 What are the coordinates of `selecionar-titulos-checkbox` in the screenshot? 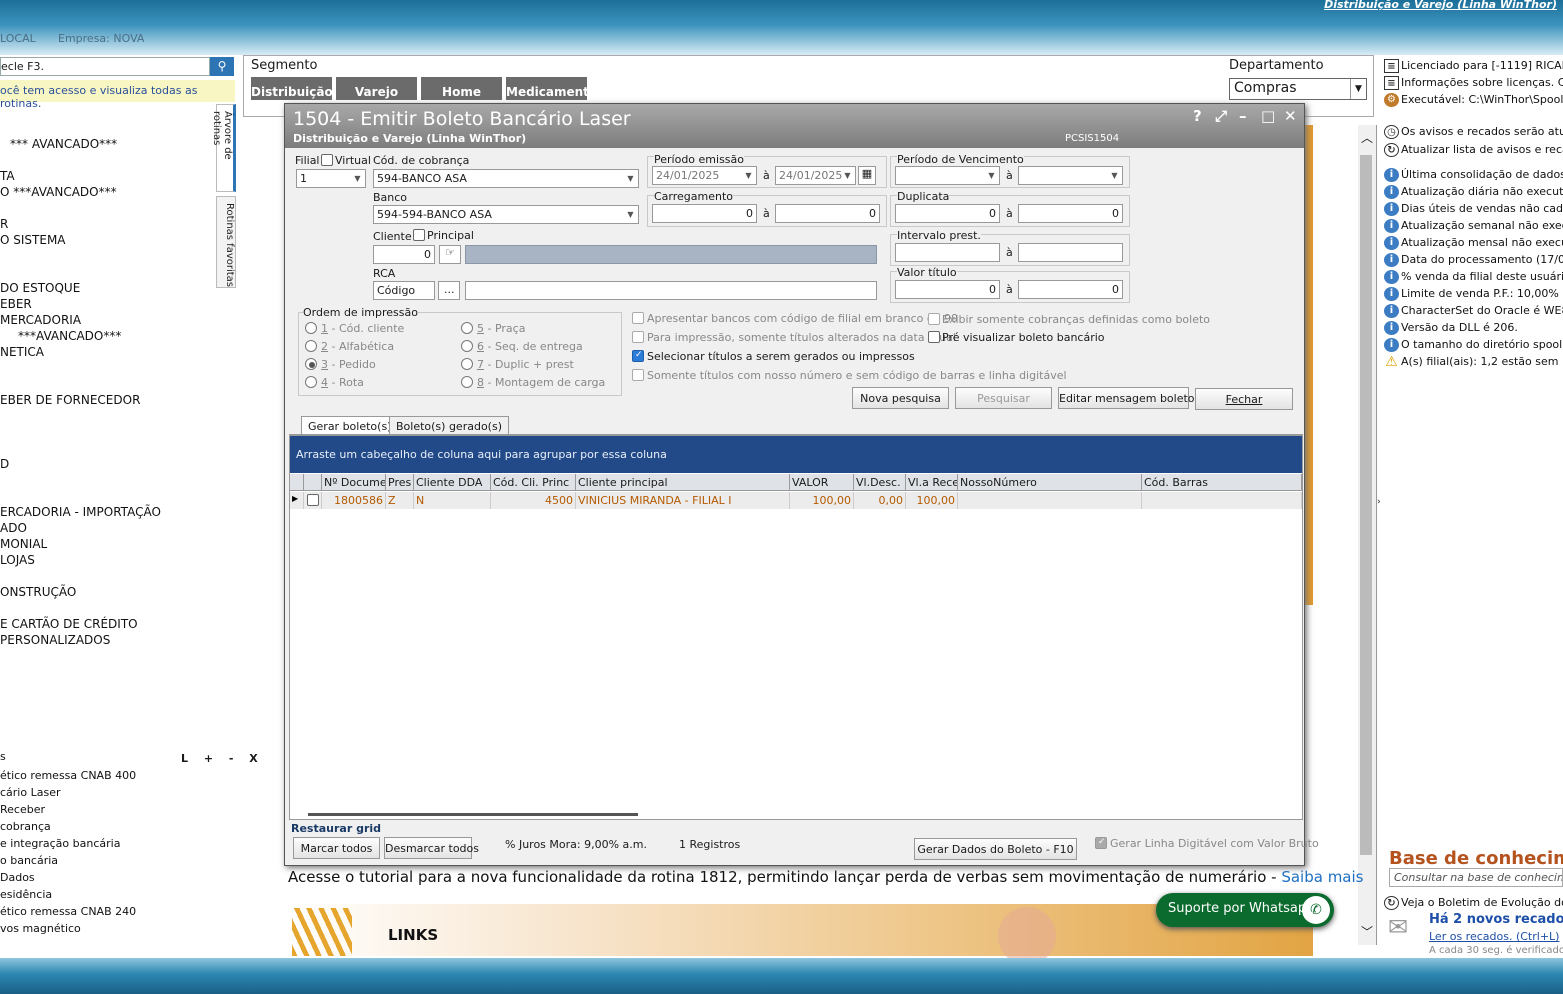 It's located at (638, 356).